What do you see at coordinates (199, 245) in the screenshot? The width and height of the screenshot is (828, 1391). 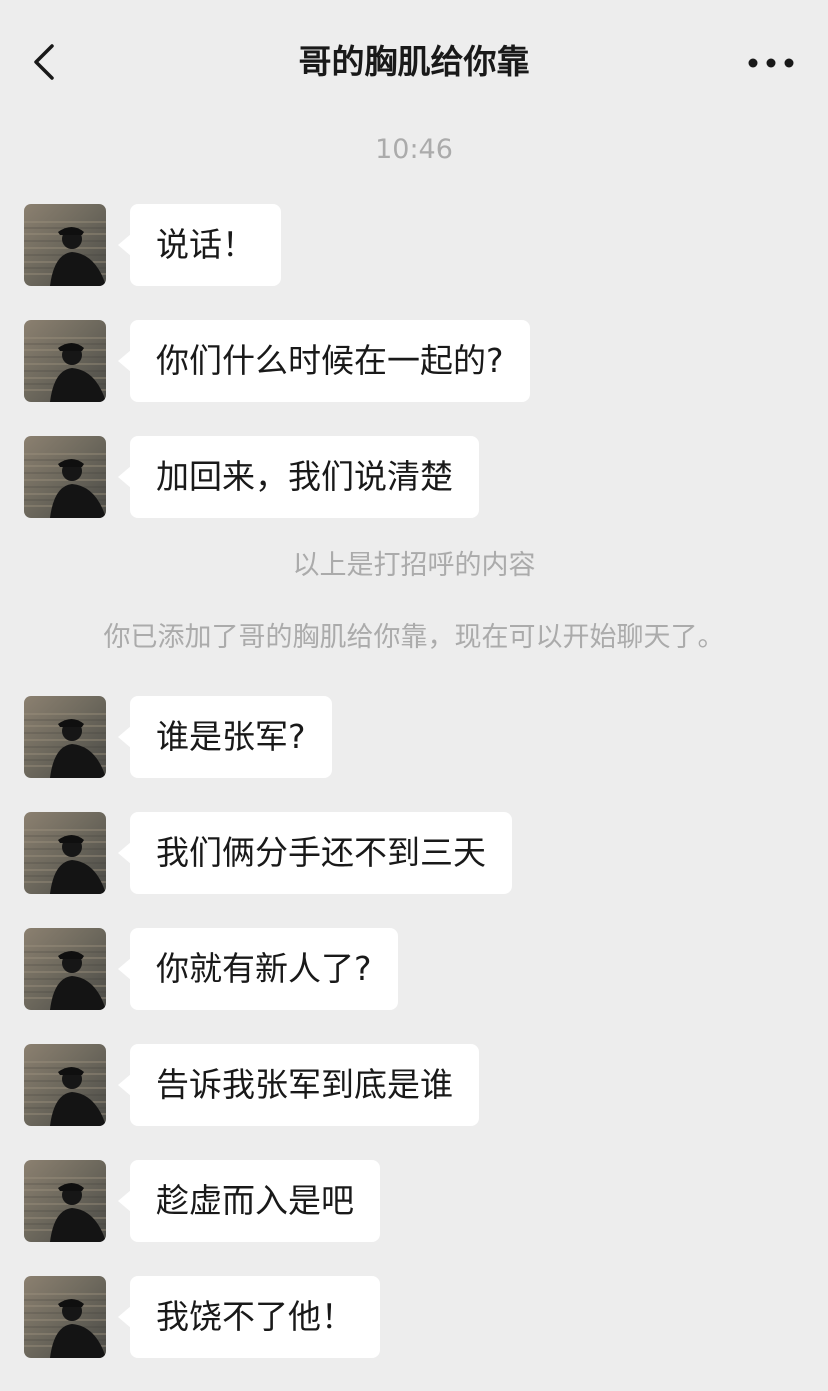 I see `message-bubble: 说话！` at bounding box center [199, 245].